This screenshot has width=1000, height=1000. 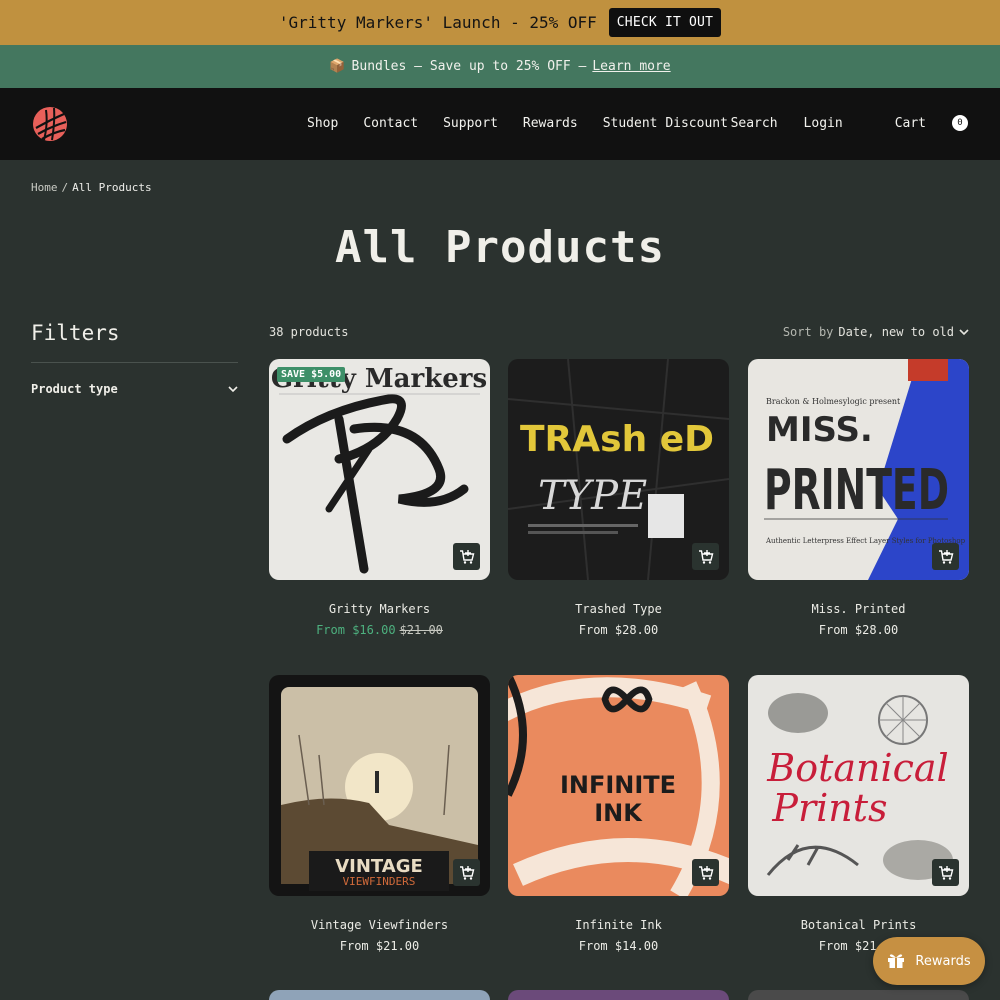 I want to click on sort-select: Sort by Date, new to old, so click(x=876, y=332).